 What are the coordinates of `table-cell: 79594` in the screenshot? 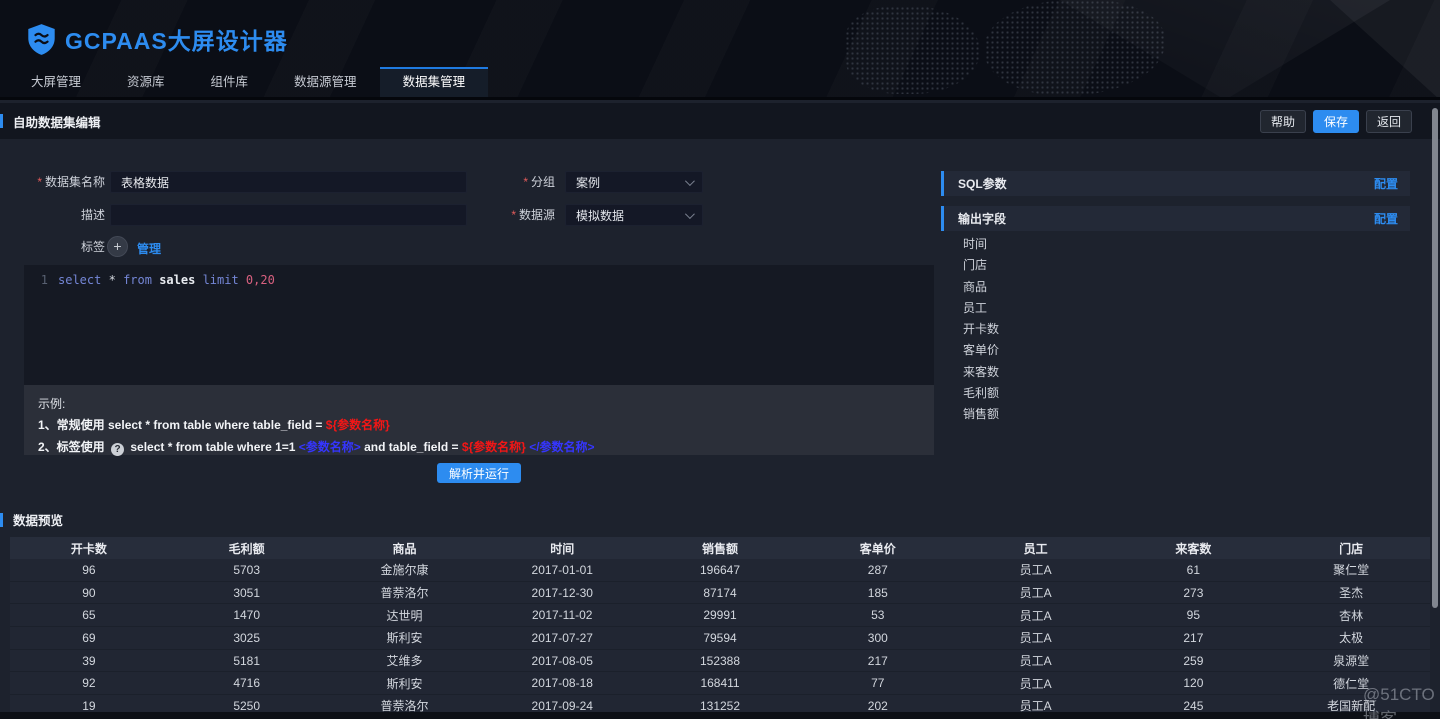 It's located at (720, 637).